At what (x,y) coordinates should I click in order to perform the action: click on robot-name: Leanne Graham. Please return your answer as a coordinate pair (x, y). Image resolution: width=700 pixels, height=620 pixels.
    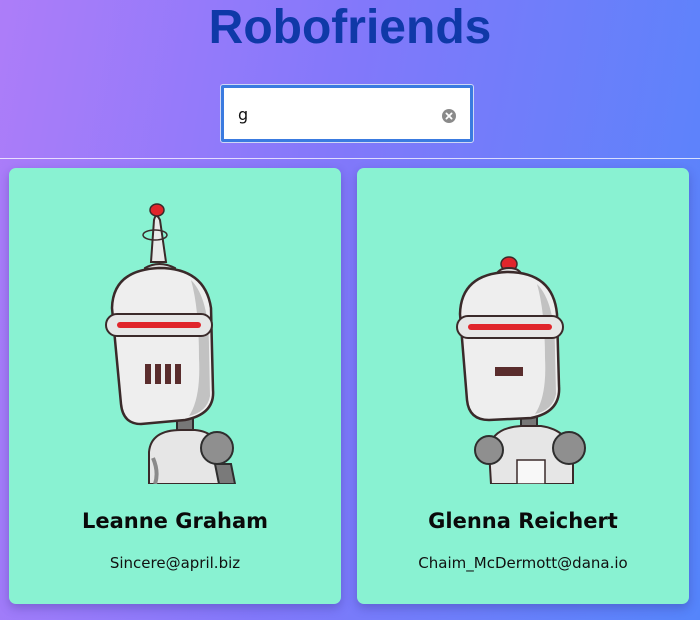
    Looking at the image, I should click on (175, 521).